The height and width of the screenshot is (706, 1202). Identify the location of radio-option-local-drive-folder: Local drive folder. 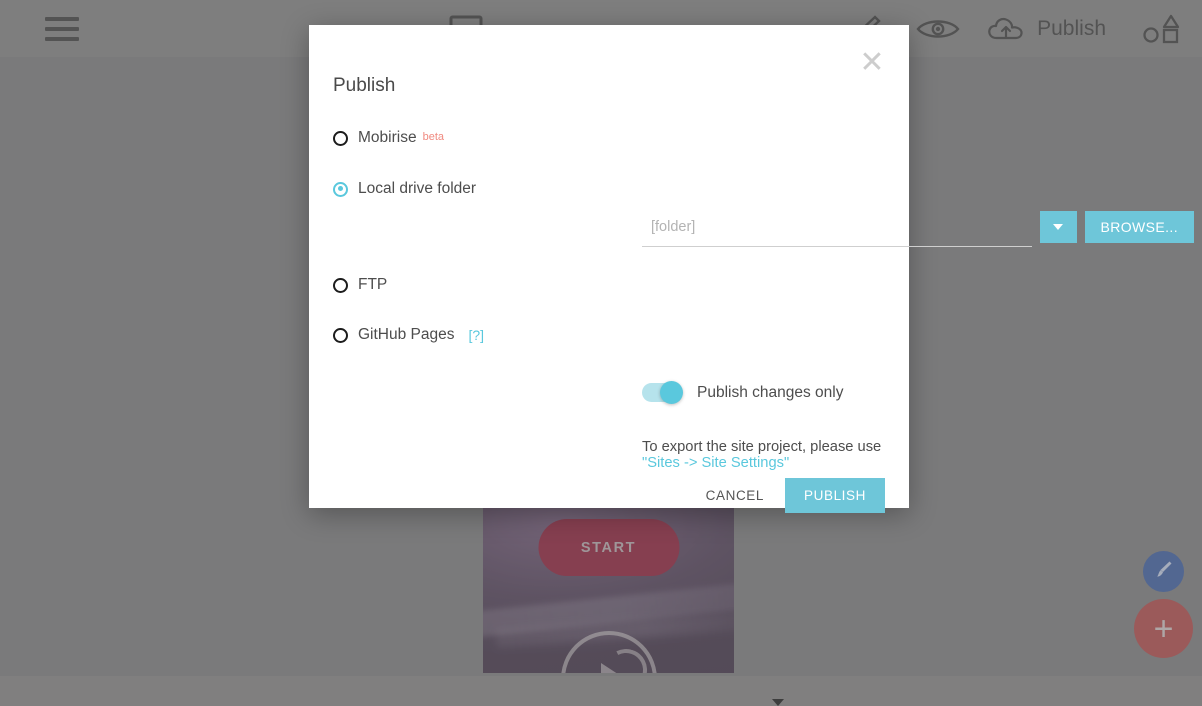
(404, 189).